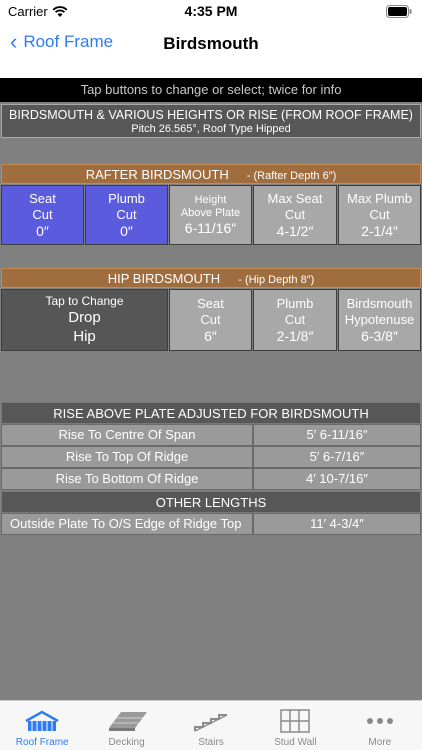  What do you see at coordinates (211, 44) in the screenshot?
I see `navigation-bar: ‹ Roof Frame Birdsmouth` at bounding box center [211, 44].